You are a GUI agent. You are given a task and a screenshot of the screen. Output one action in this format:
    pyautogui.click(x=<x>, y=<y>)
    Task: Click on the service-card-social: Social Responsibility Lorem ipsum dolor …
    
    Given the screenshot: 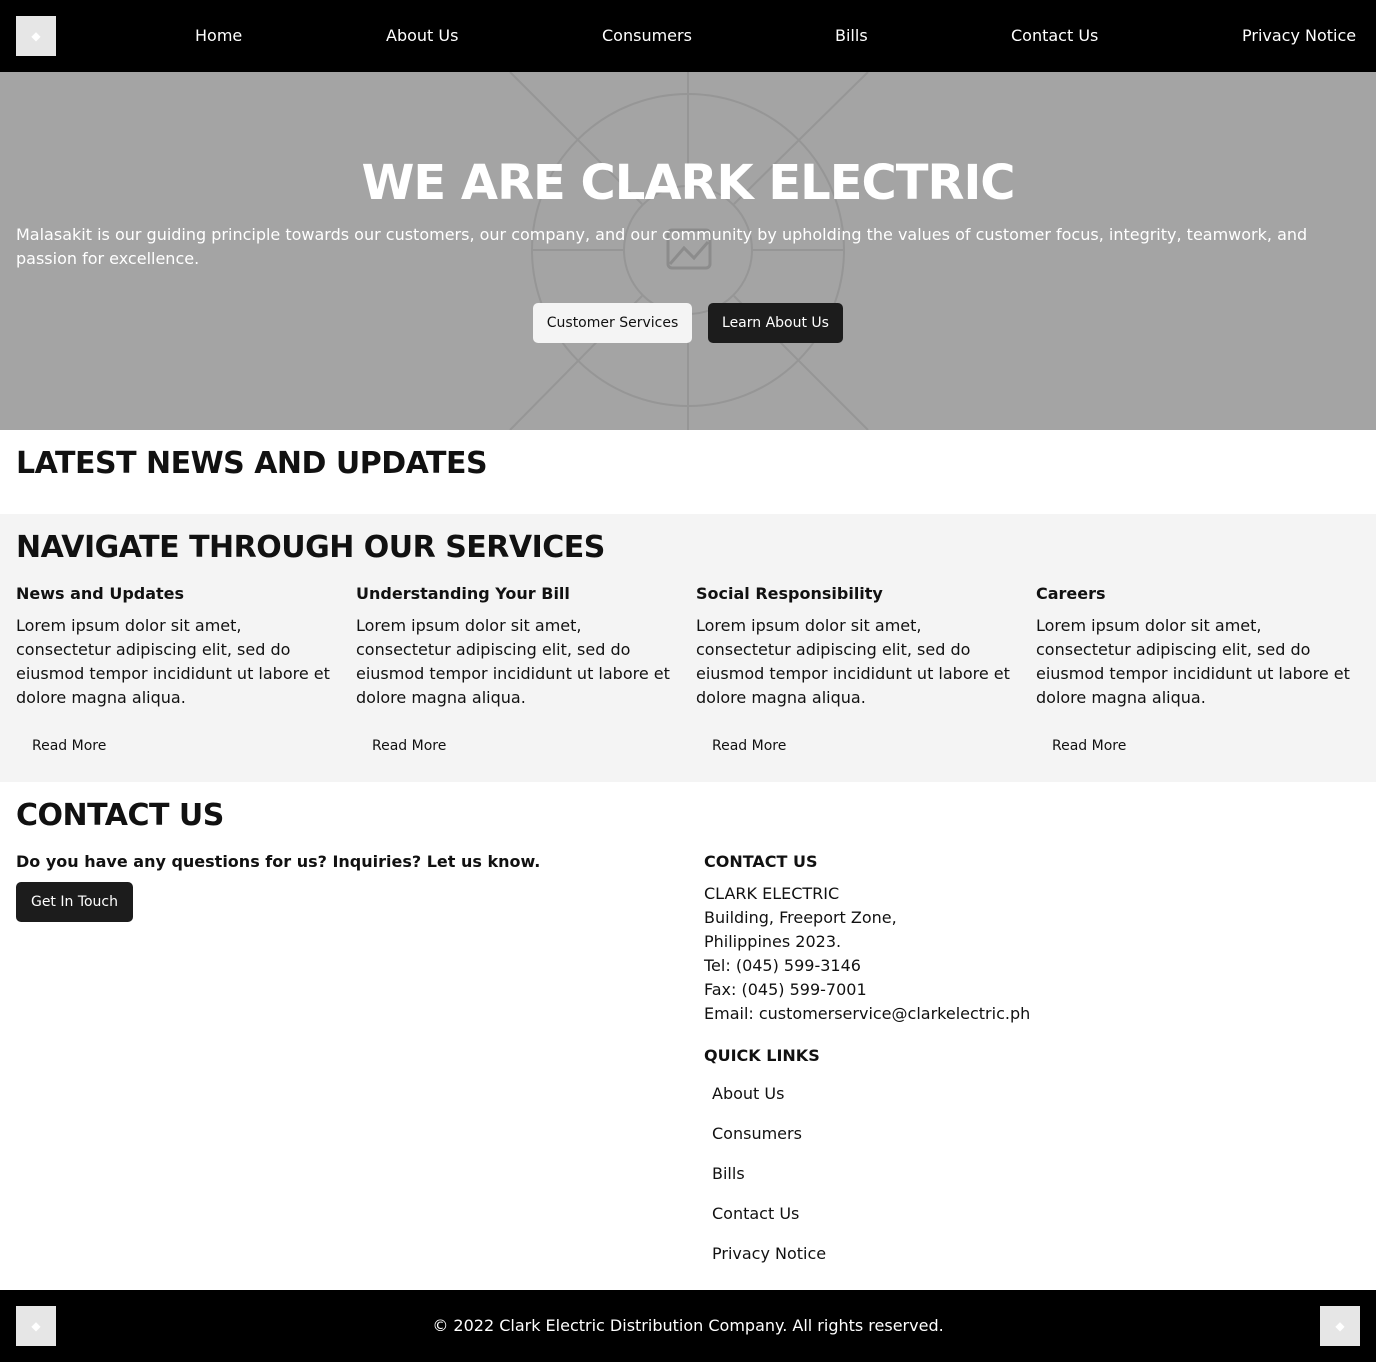 What is the action you would take?
    pyautogui.click(x=856, y=669)
    